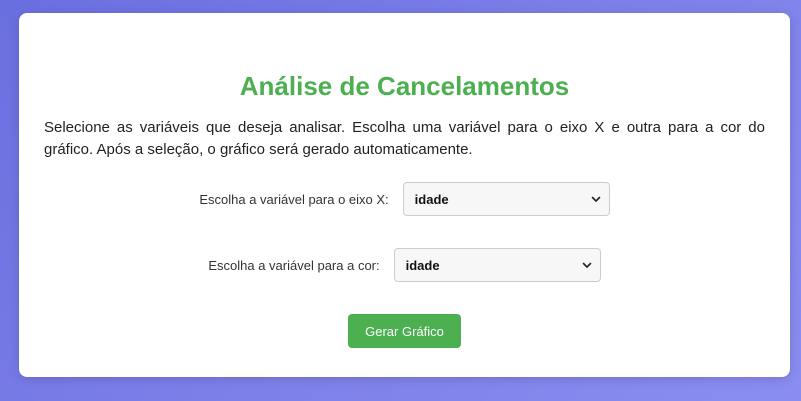 Image resolution: width=801 pixels, height=401 pixels. Describe the element at coordinates (497, 265) in the screenshot. I see `color-select: idade` at that location.